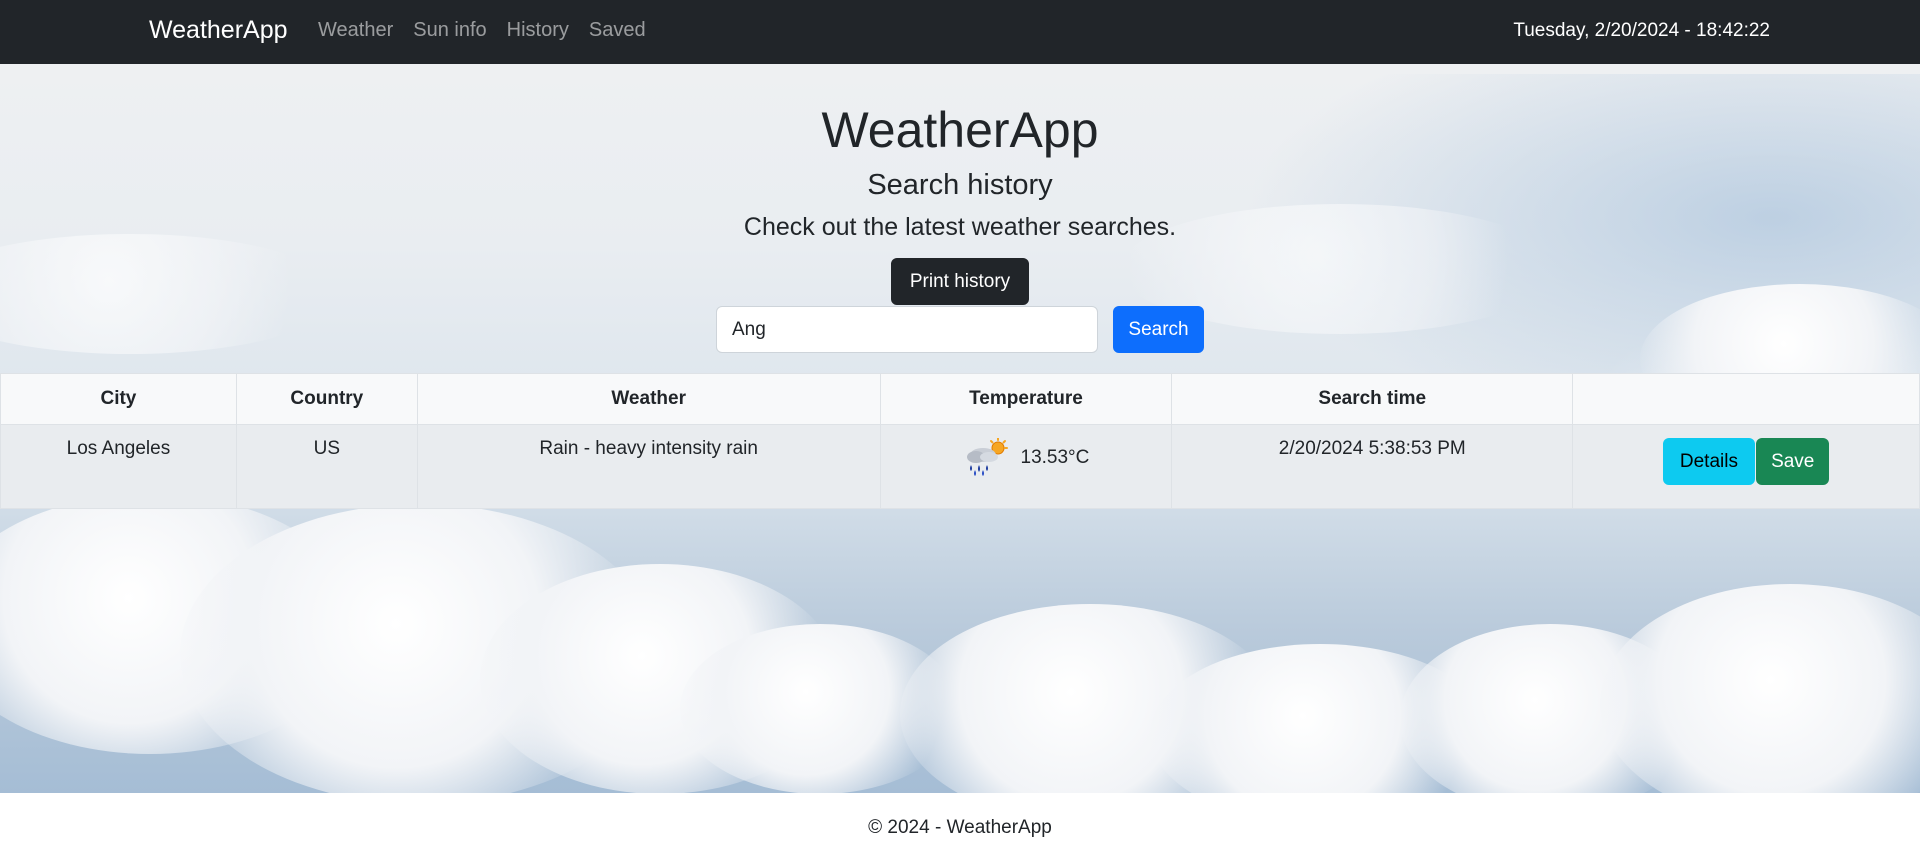 The height and width of the screenshot is (860, 1920). What do you see at coordinates (1055, 457) in the screenshot?
I see `temperature-value: 13.53°C` at bounding box center [1055, 457].